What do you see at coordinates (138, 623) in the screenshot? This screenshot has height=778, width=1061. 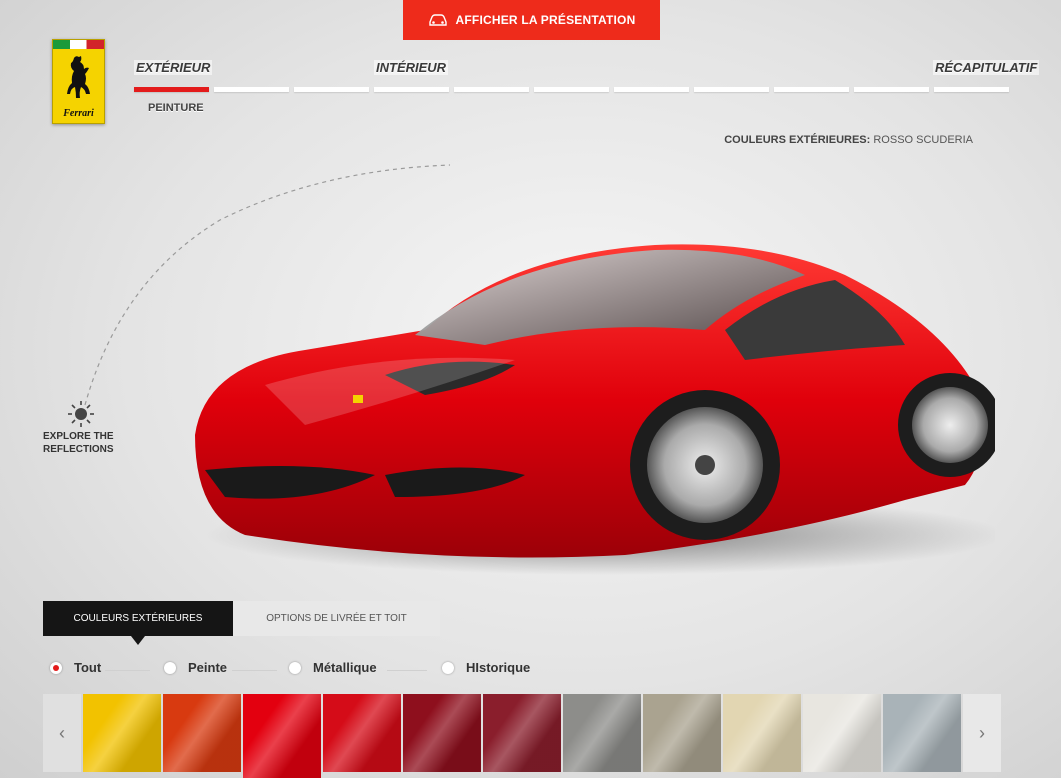 I see `tab-exterior-colors: COULEURS EXTÉRIEURES` at bounding box center [138, 623].